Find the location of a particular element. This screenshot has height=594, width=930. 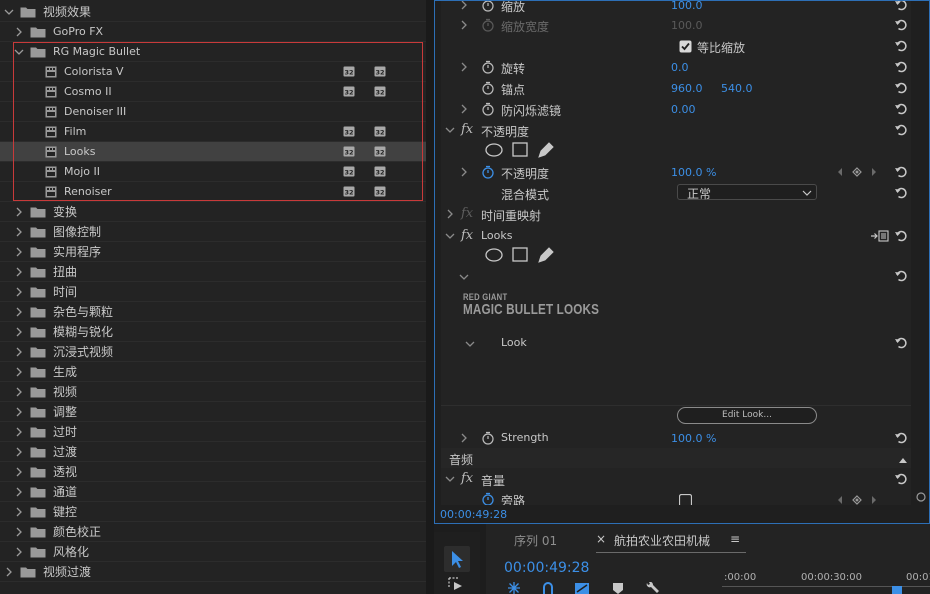

param-value: 0.00 is located at coordinates (683, 109).